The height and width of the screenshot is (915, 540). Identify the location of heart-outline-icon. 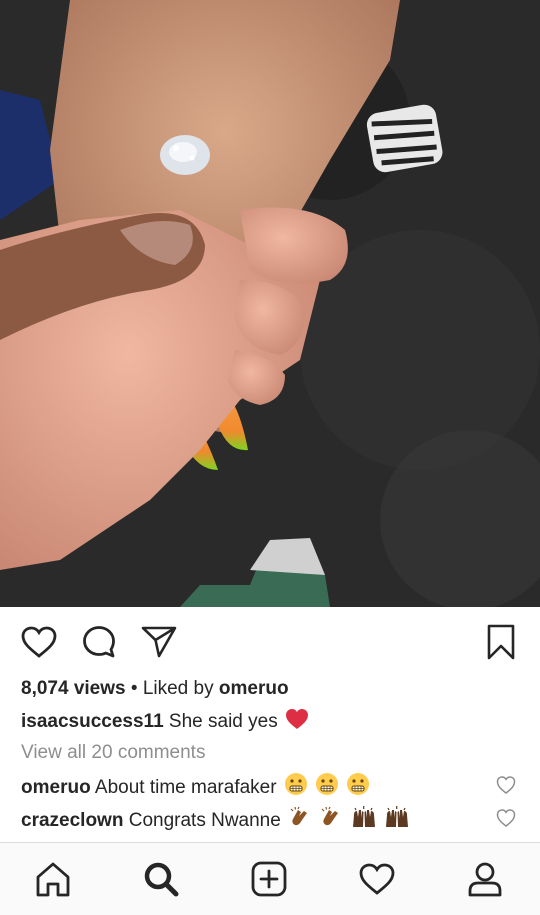
(39, 642).